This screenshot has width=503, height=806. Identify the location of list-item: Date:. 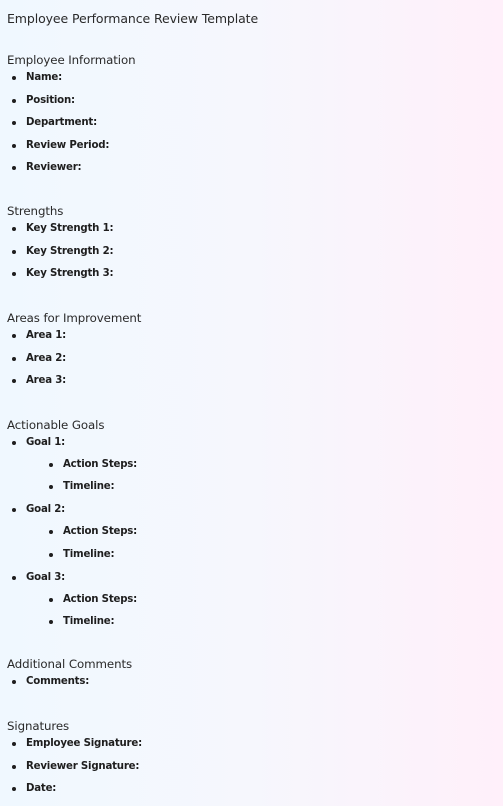
(247, 789).